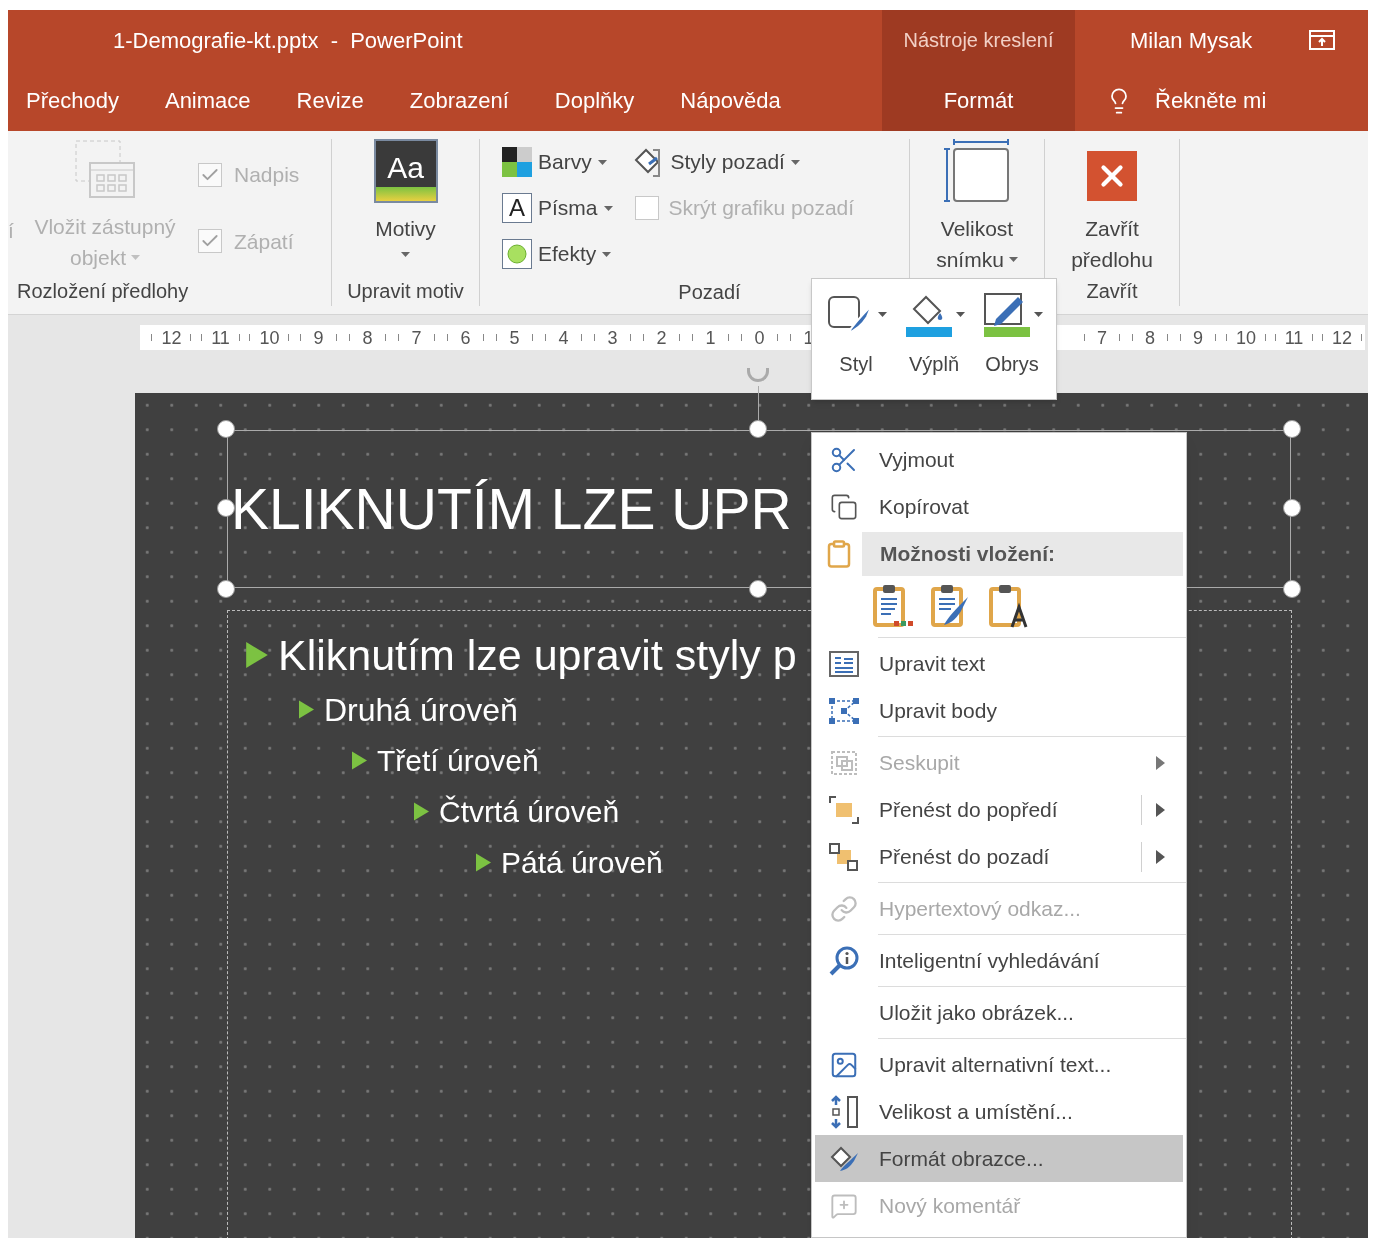 The height and width of the screenshot is (1238, 1375). What do you see at coordinates (267, 175) in the screenshot?
I see `checkbox-label: Nadpis` at bounding box center [267, 175].